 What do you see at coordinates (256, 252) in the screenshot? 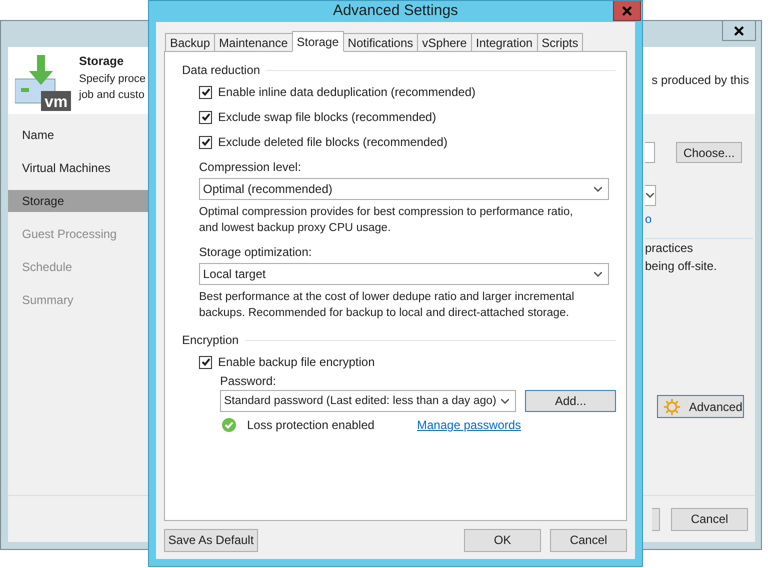
I see `field-label: Storage optimization:` at bounding box center [256, 252].